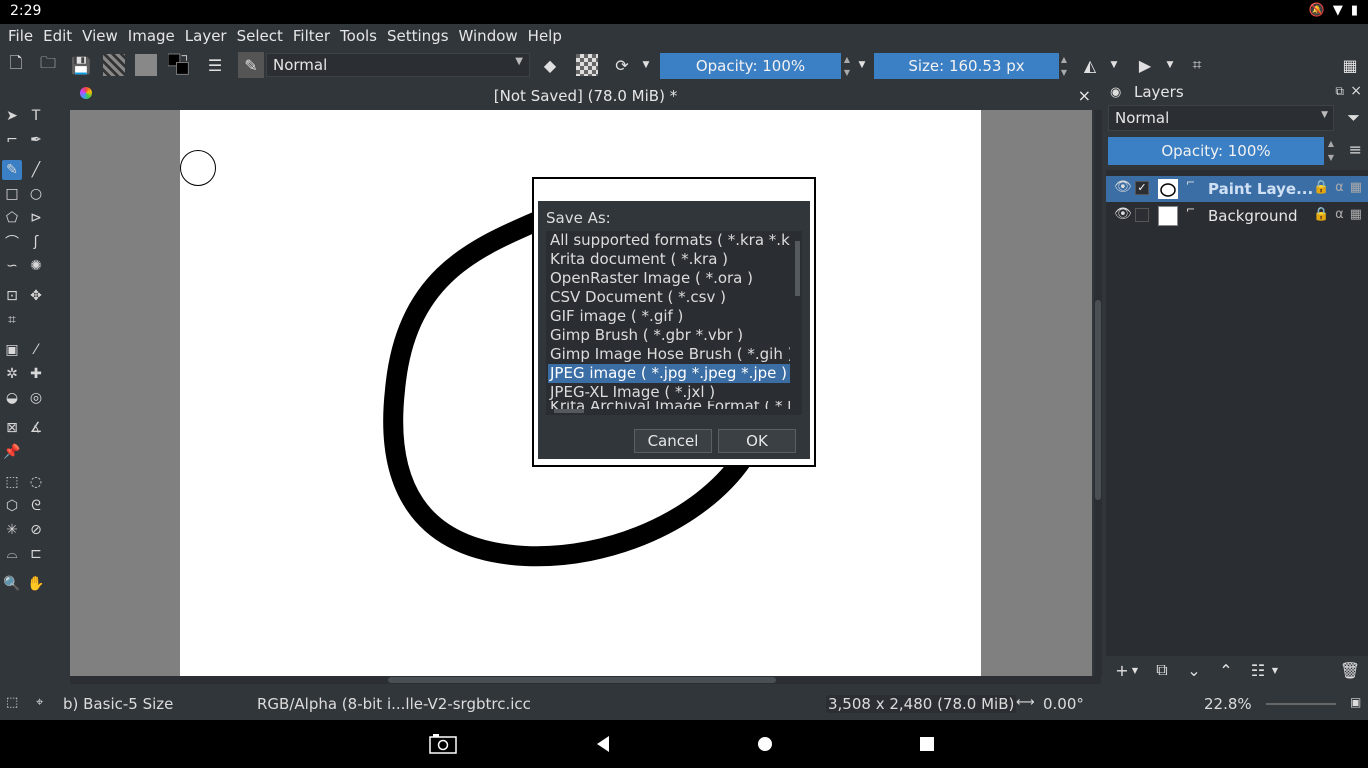 The width and height of the screenshot is (1368, 768). I want to click on zoom-slider, so click(1301, 704).